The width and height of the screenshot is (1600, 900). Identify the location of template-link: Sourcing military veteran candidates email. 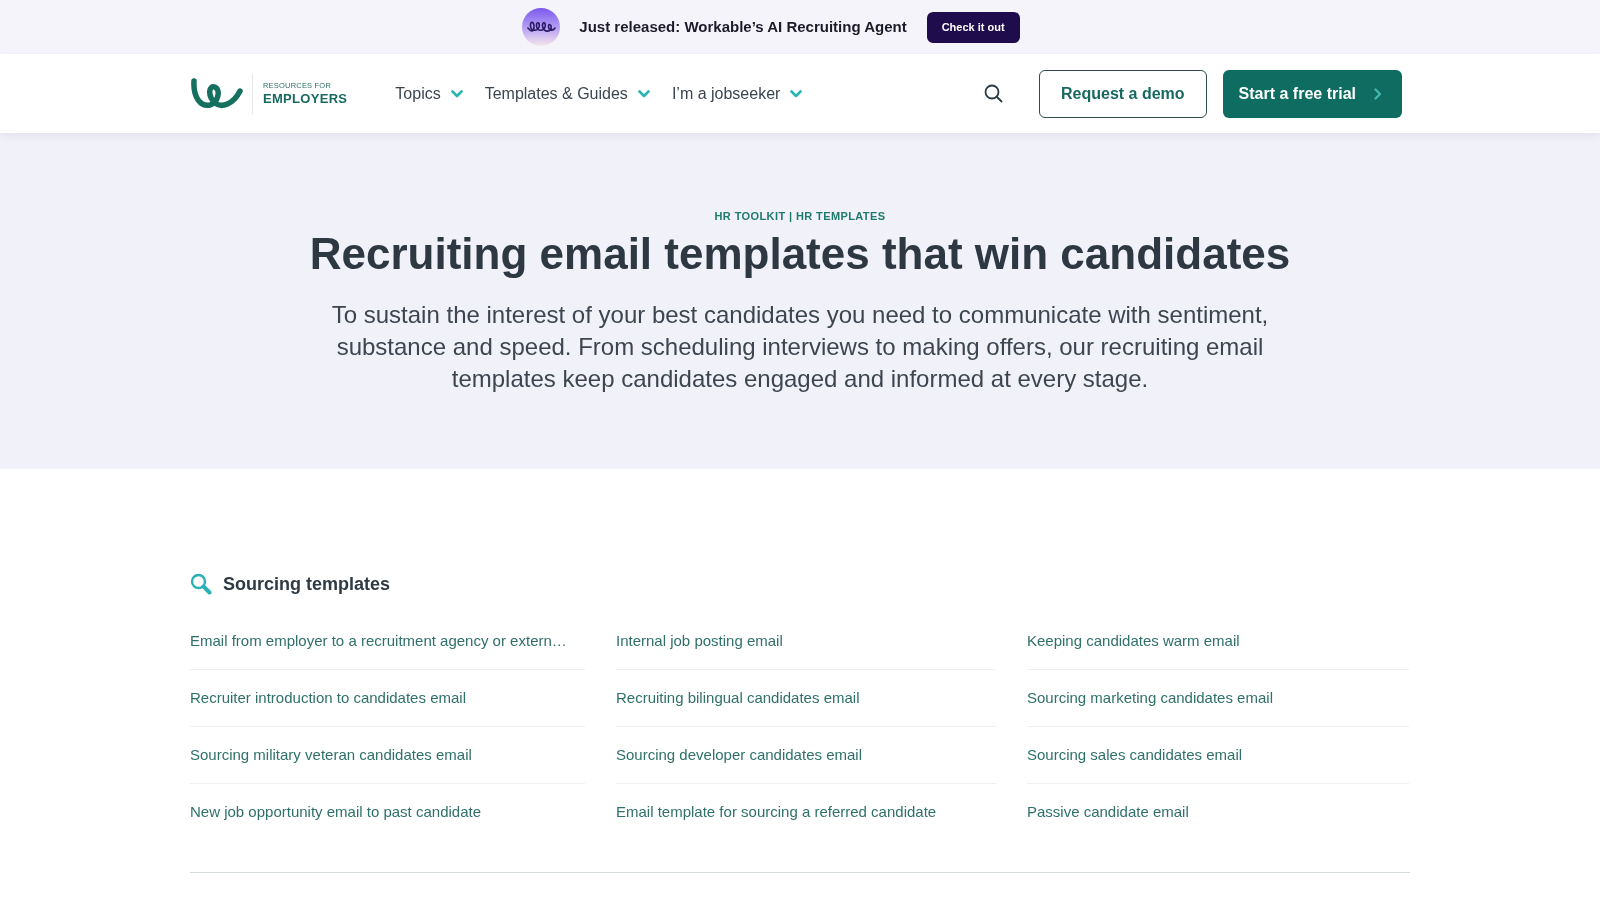
(331, 755).